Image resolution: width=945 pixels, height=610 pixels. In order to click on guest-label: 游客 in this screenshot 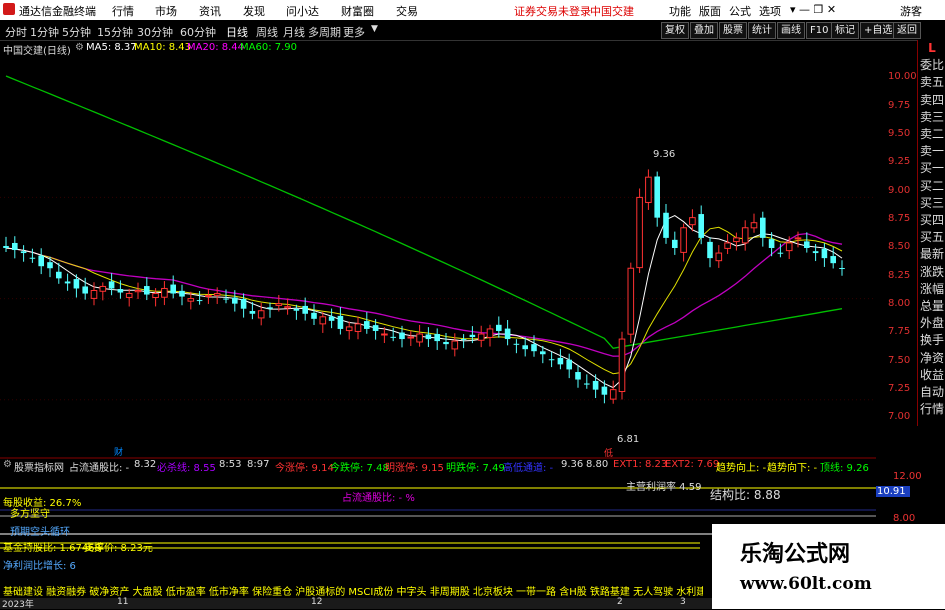, I will do `click(911, 11)`.